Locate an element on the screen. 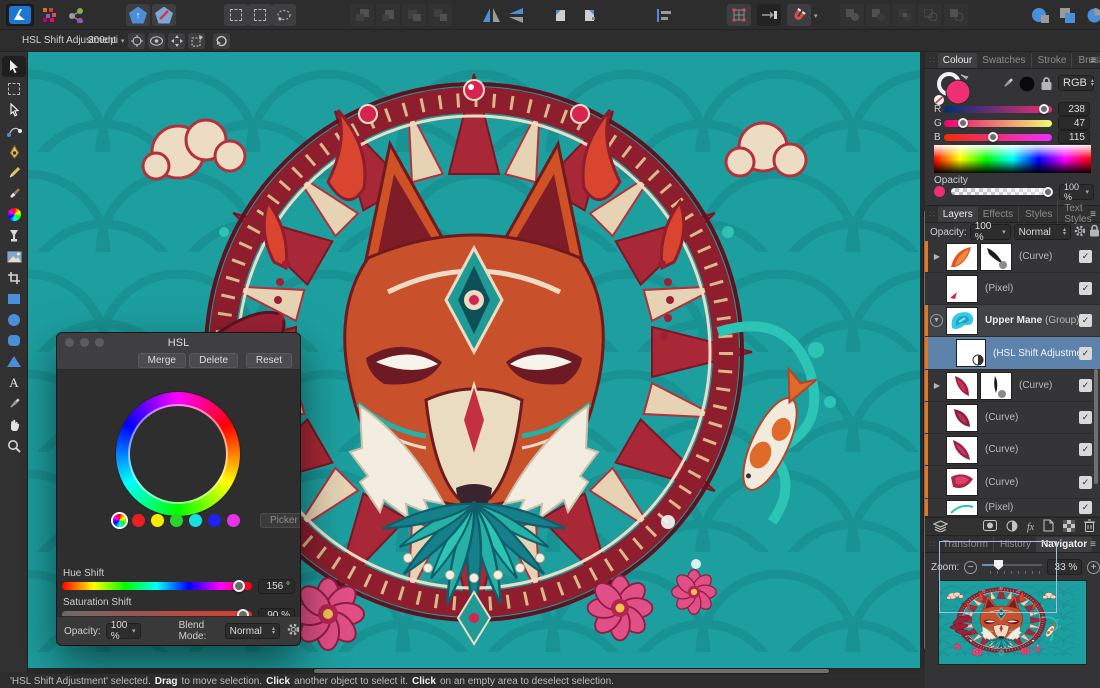 The width and height of the screenshot is (1100, 688). colour-mode-combo: RGB ▴ ▾ is located at coordinates (1076, 83).